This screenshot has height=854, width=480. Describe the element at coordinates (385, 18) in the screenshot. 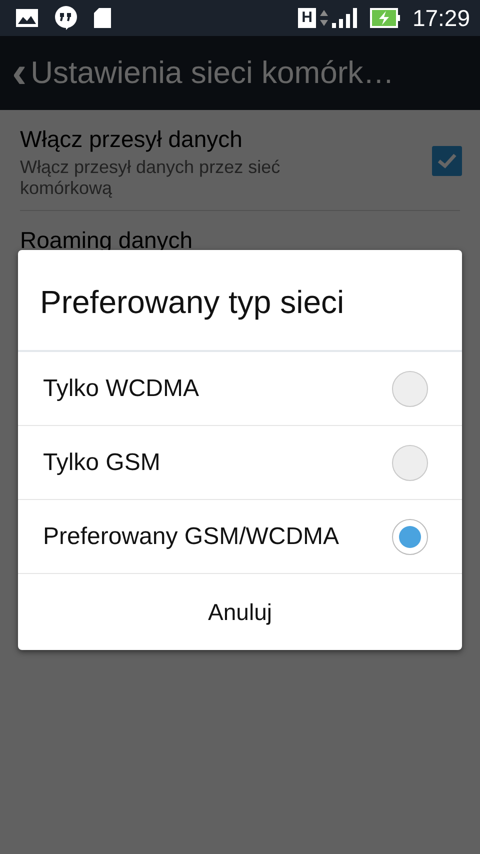

I see `battery-charging-icon` at that location.